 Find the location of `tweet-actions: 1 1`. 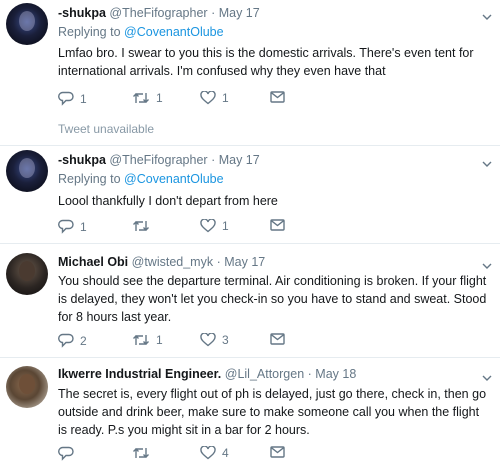

tweet-actions: 1 1 is located at coordinates (208, 227).